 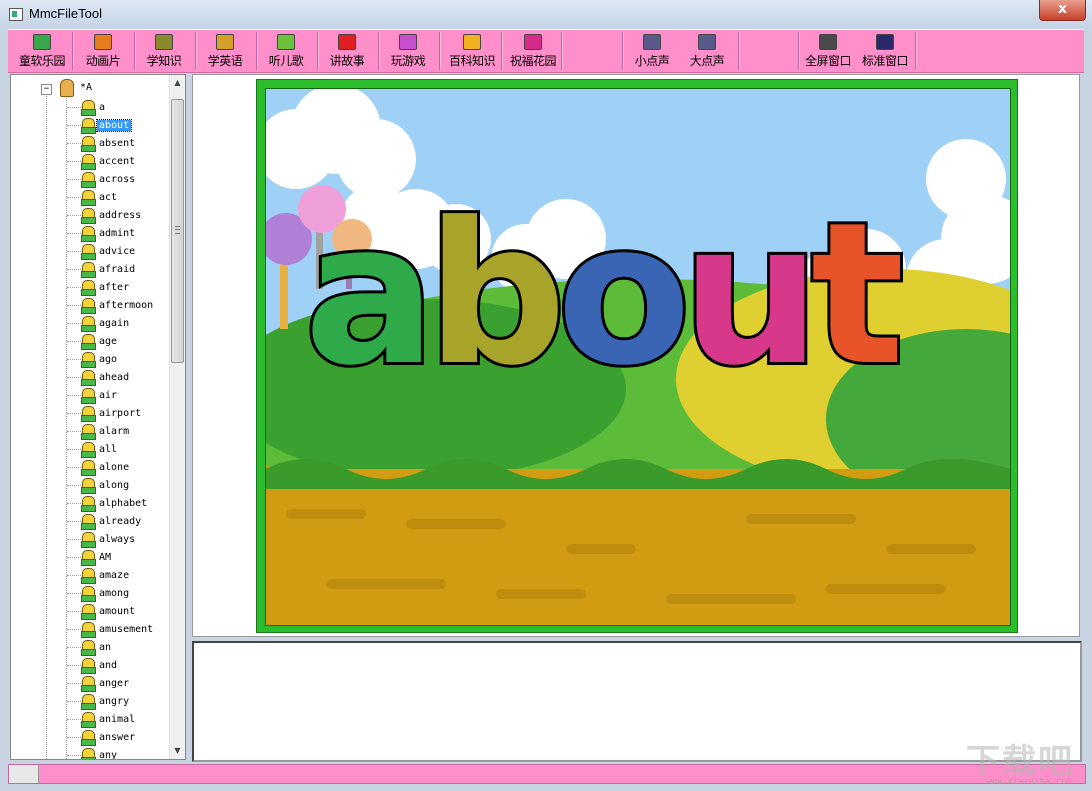 I want to click on tree-item: answer, so click(x=119, y=738).